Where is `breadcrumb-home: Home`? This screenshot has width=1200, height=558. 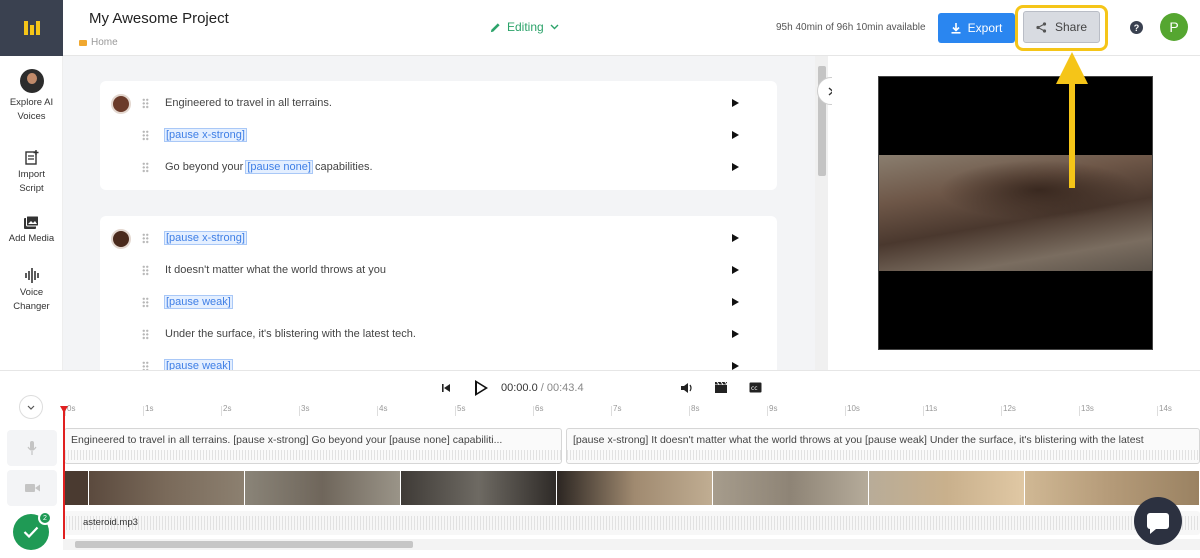
breadcrumb-home: Home is located at coordinates (104, 42).